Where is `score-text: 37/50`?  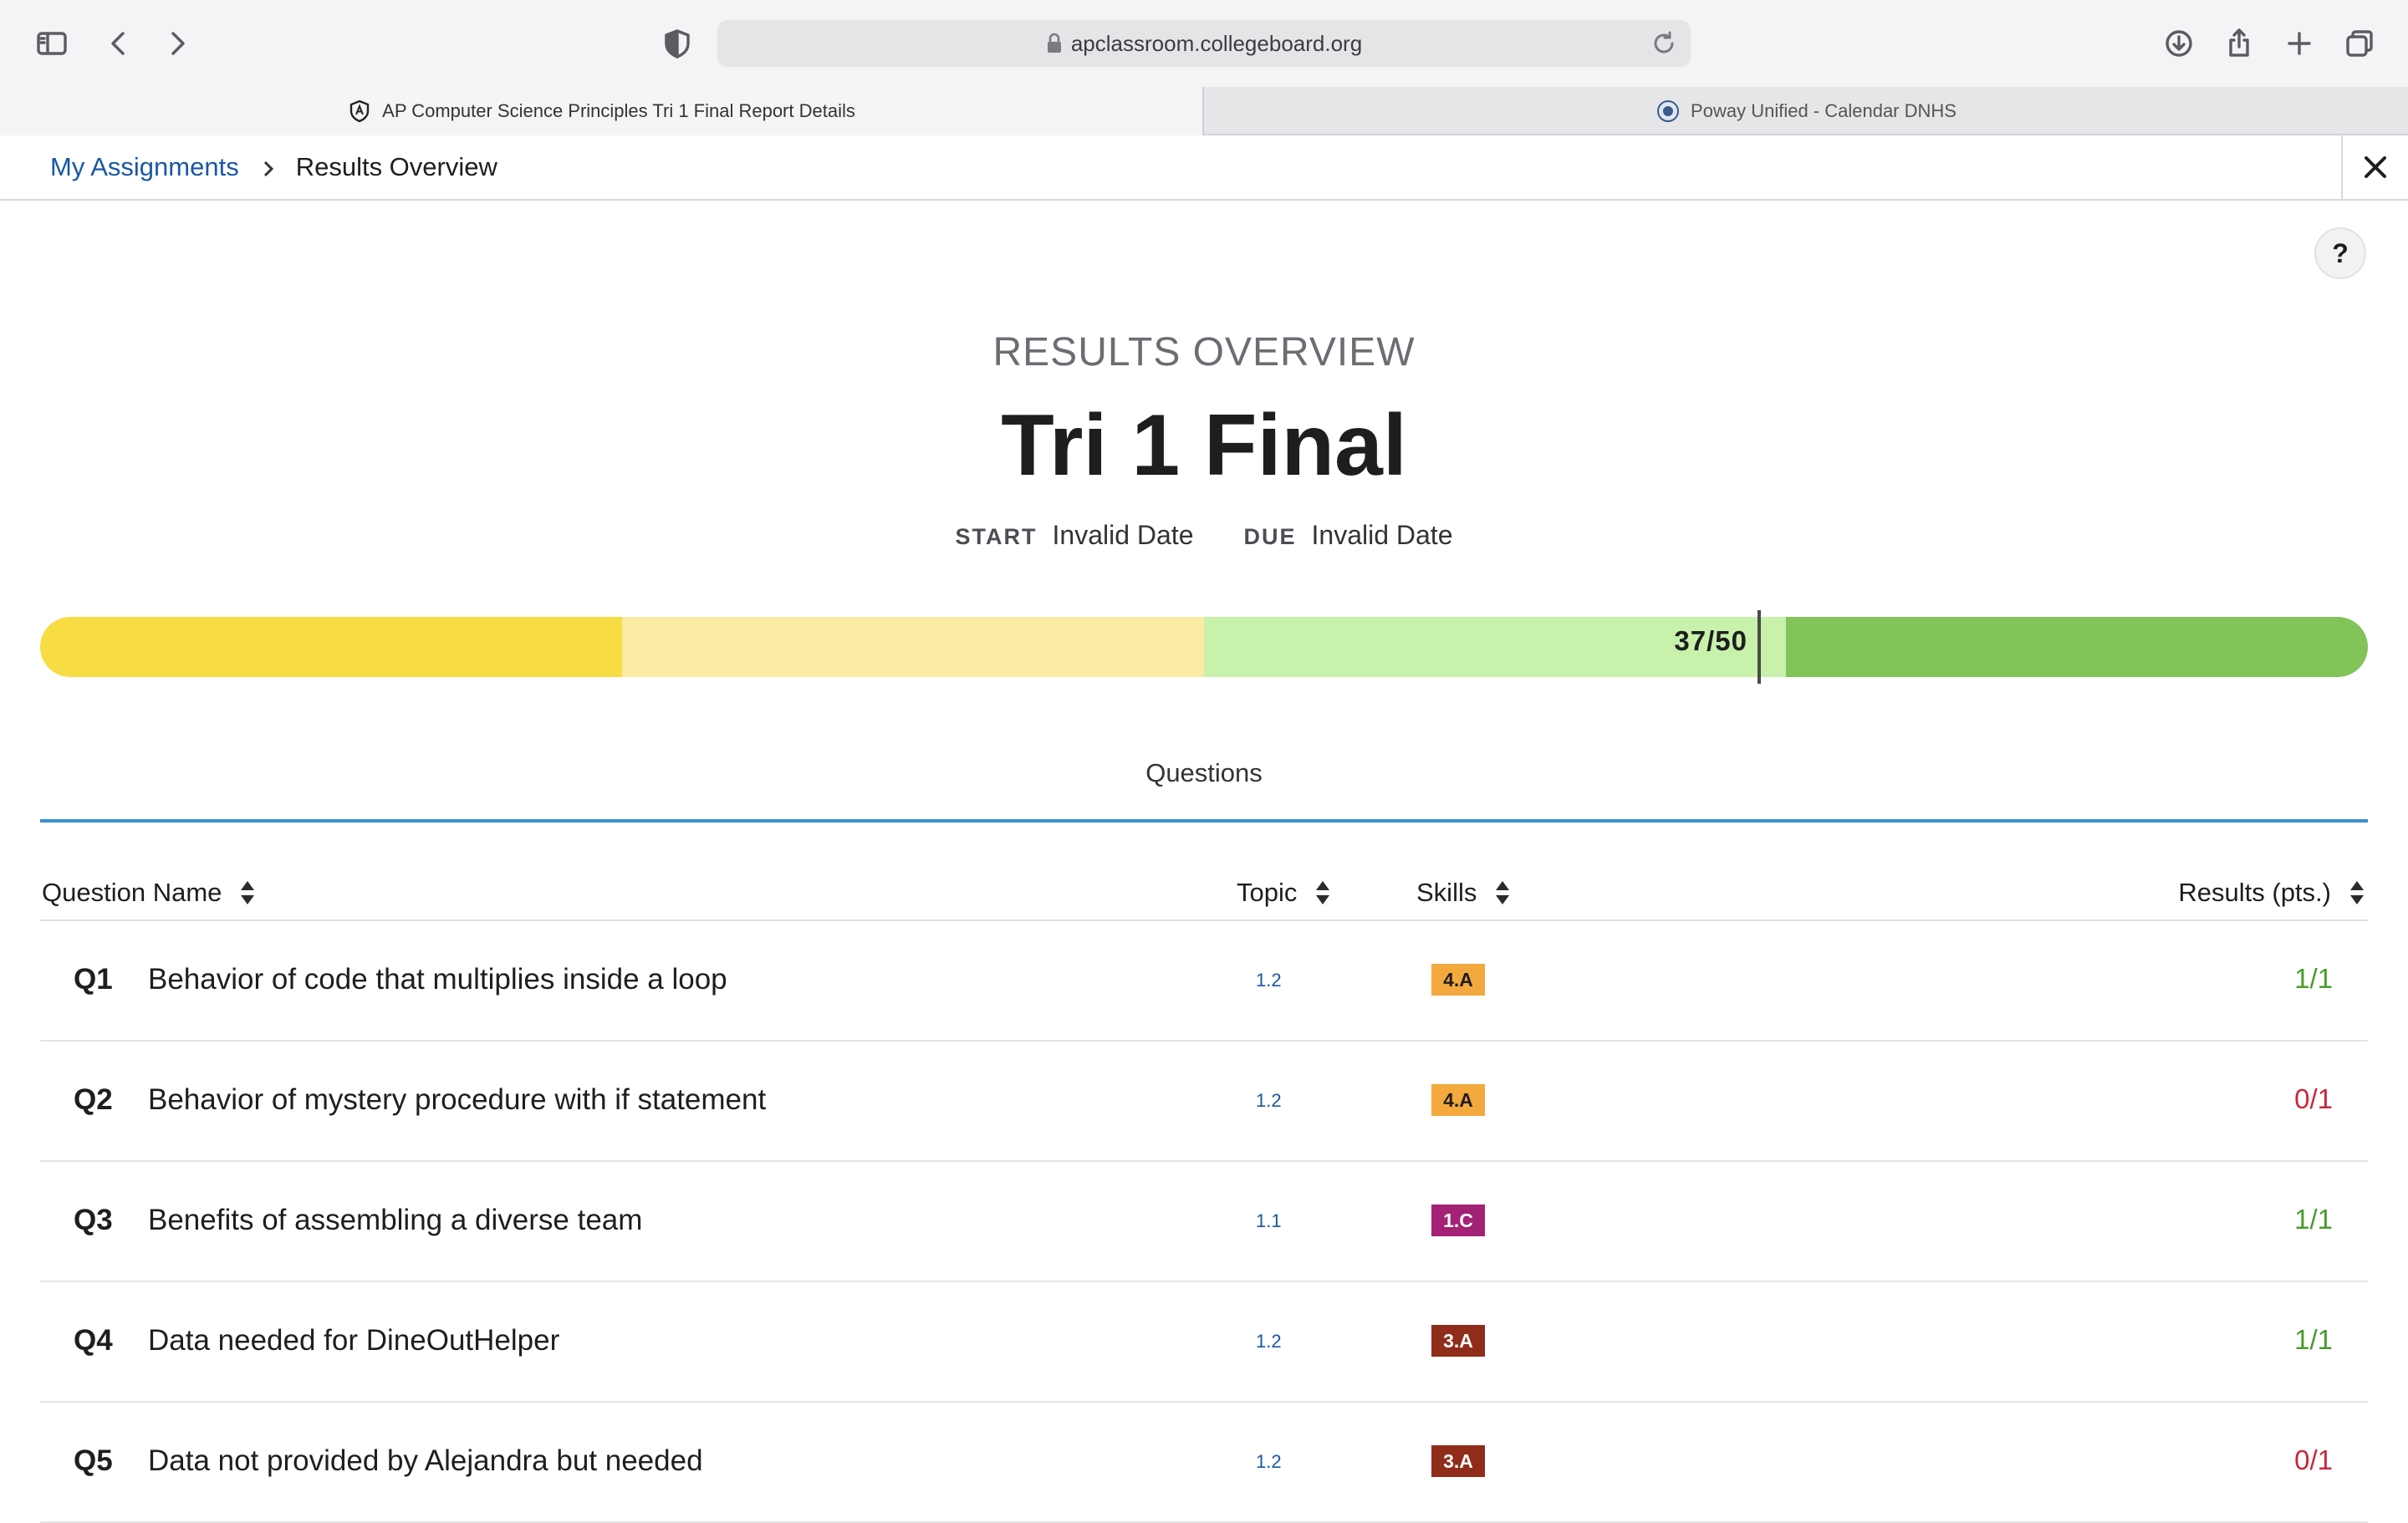 score-text: 37/50 is located at coordinates (1710, 640).